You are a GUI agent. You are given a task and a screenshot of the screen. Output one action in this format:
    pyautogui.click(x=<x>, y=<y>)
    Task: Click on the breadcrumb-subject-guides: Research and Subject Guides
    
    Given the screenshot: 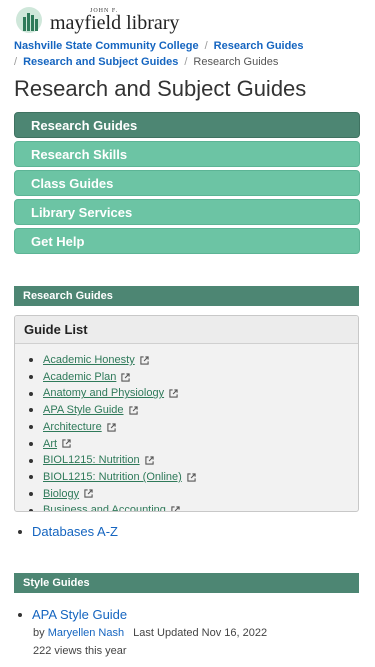 What is the action you would take?
    pyautogui.click(x=100, y=62)
    